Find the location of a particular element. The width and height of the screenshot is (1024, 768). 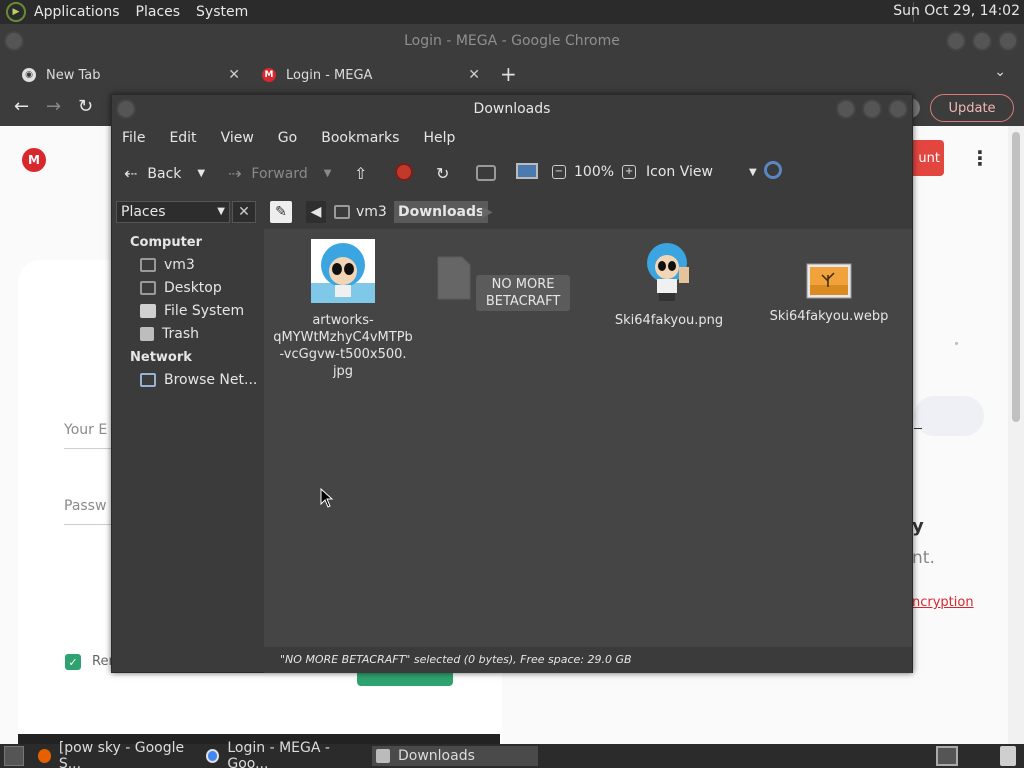

show-desktop-icon is located at coordinates (14, 756).